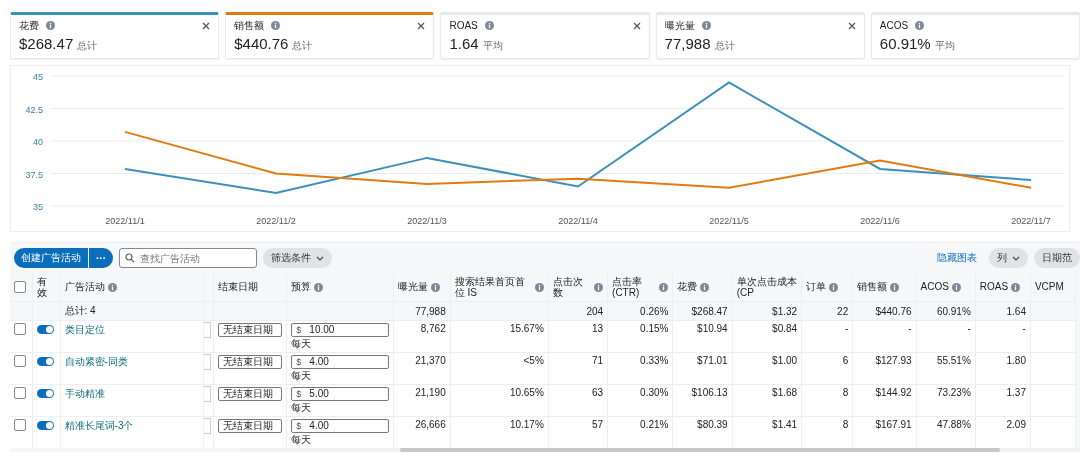 This screenshot has width=1080, height=465. What do you see at coordinates (84, 329) in the screenshot?
I see `campaign-link: 类目定位` at bounding box center [84, 329].